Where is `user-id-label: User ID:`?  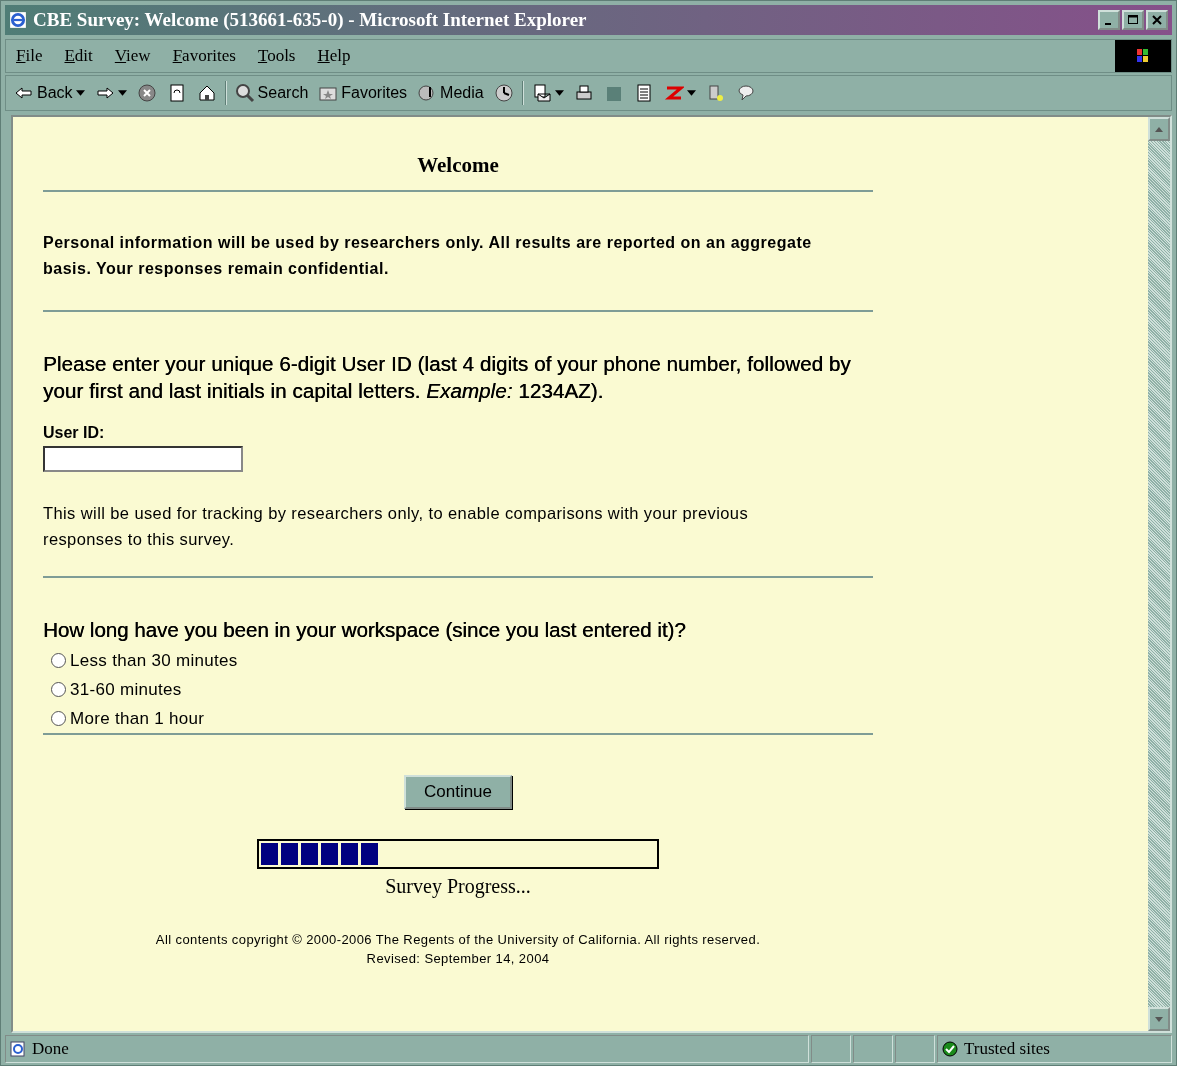 user-id-label: User ID: is located at coordinates (74, 433).